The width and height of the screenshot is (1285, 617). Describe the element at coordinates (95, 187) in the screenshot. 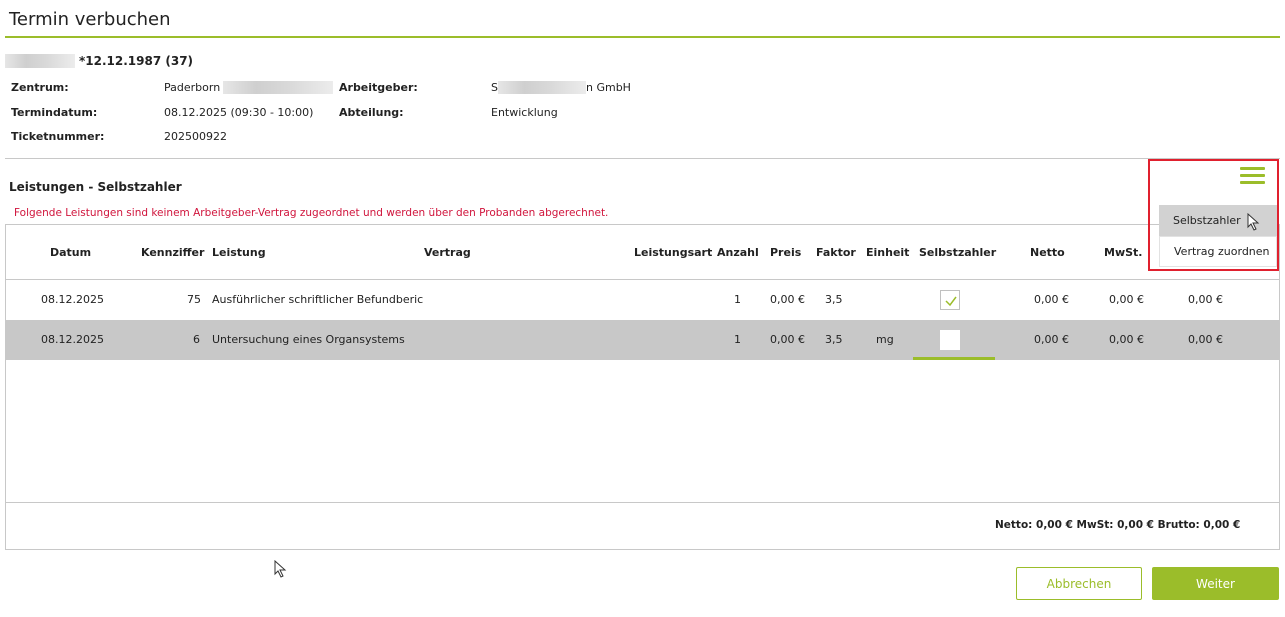

I see `section-title: Leistungen - Selbstzahler` at that location.